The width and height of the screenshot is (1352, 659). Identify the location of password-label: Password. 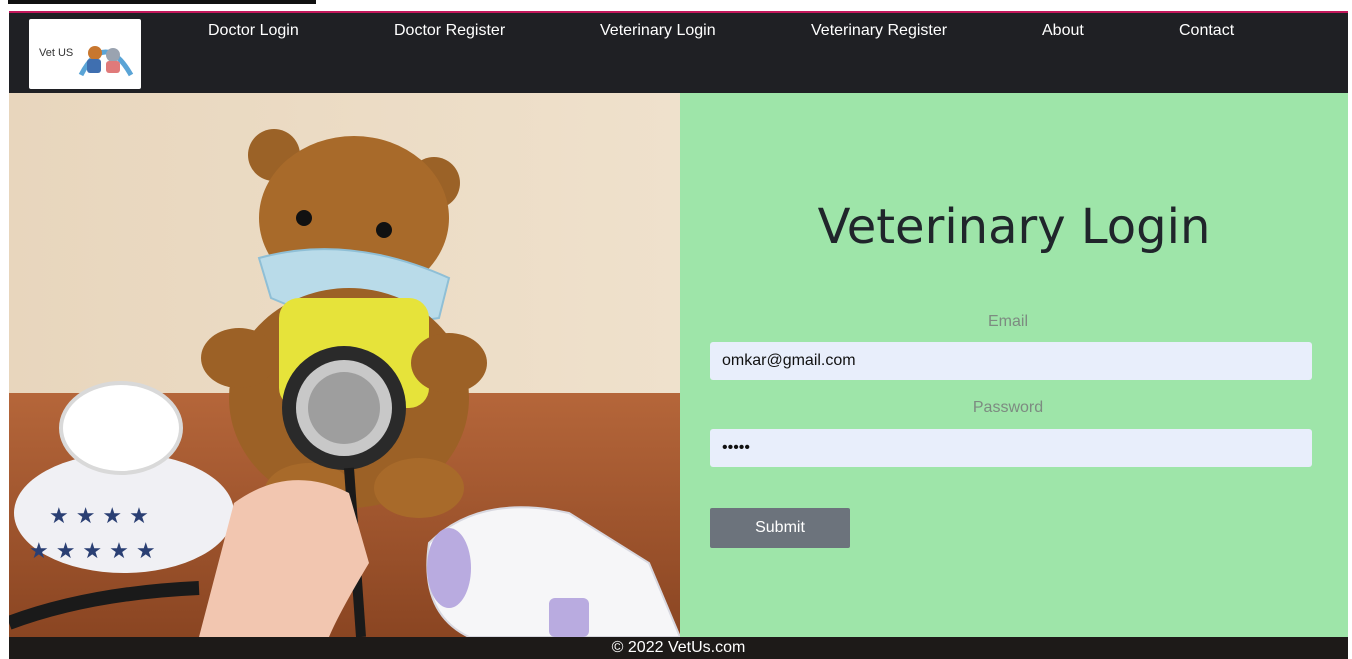
(1008, 407).